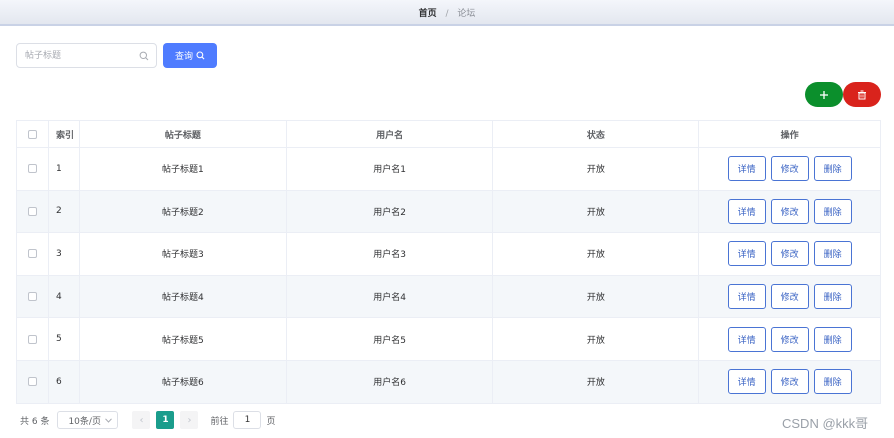 This screenshot has width=894, height=438. Describe the element at coordinates (390, 211) in the screenshot. I see `row-username: 用户名2` at that location.